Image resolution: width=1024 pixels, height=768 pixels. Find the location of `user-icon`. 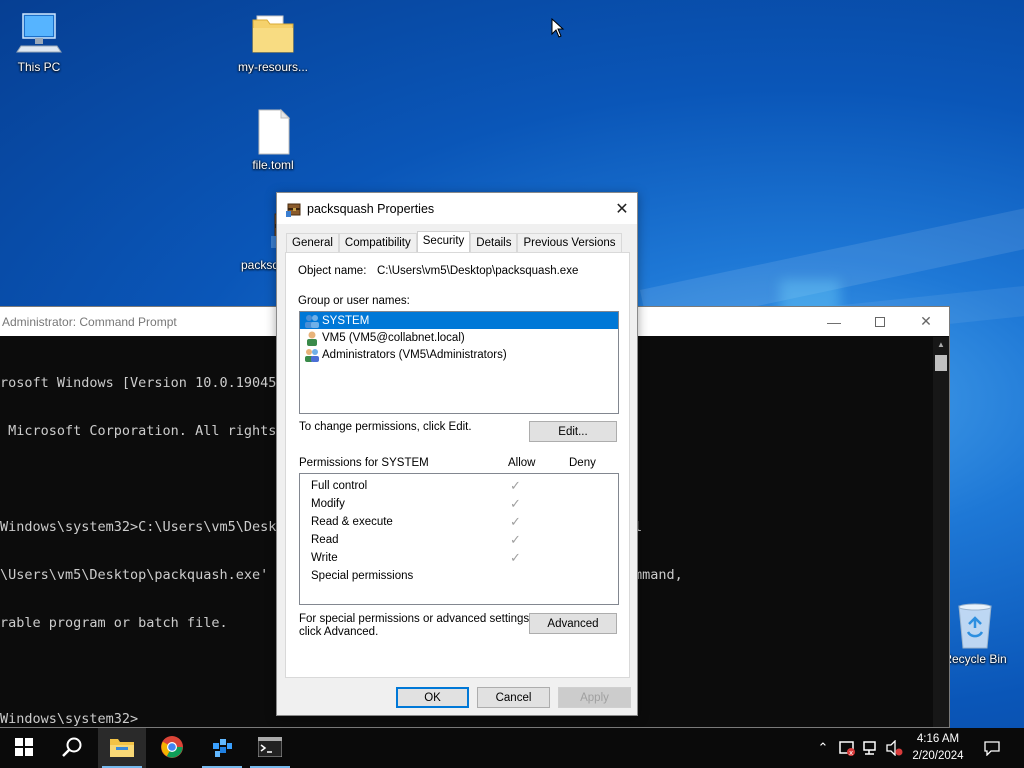

user-icon is located at coordinates (312, 338).